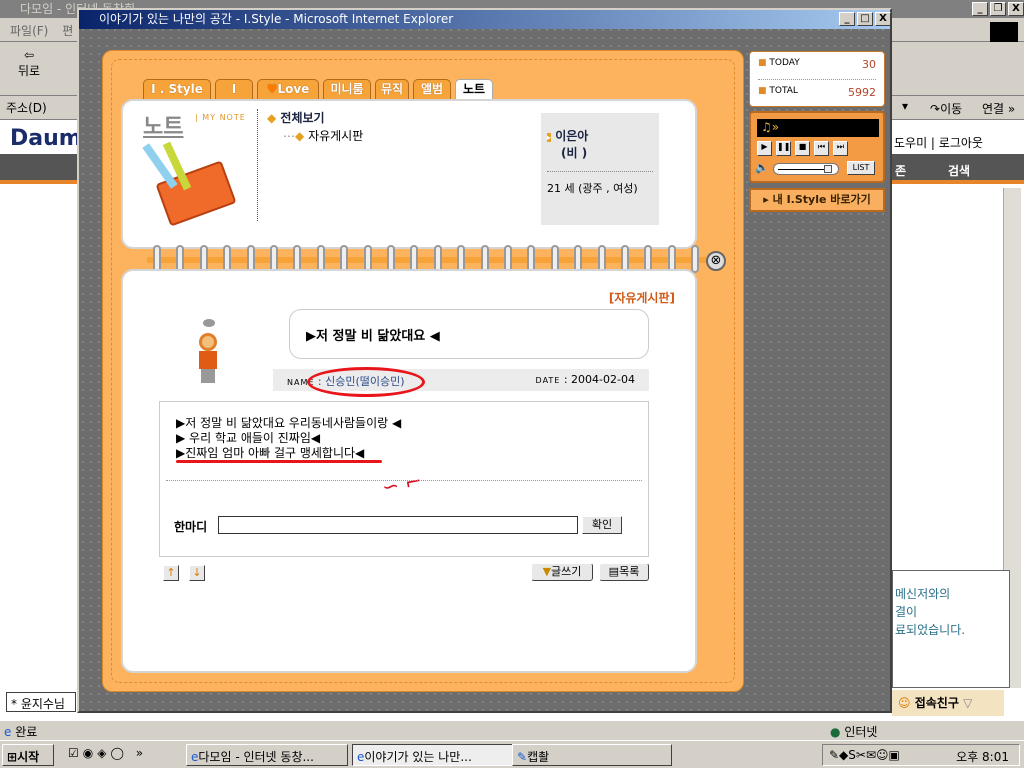 Image resolution: width=1024 pixels, height=768 pixels. I want to click on quick-launch: ☑◉◈◯ », so click(107, 753).